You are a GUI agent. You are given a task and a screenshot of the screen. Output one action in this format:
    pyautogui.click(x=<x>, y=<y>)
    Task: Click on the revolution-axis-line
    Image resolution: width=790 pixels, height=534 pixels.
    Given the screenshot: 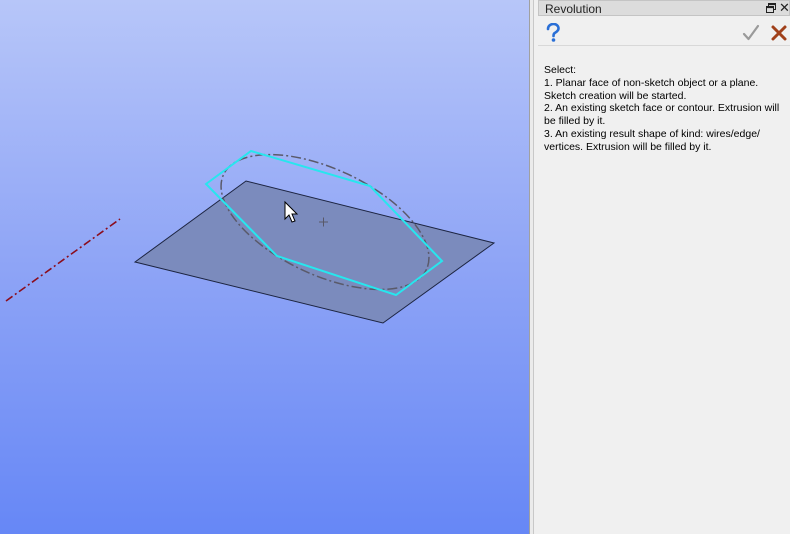 What is the action you would take?
    pyautogui.click(x=63, y=260)
    